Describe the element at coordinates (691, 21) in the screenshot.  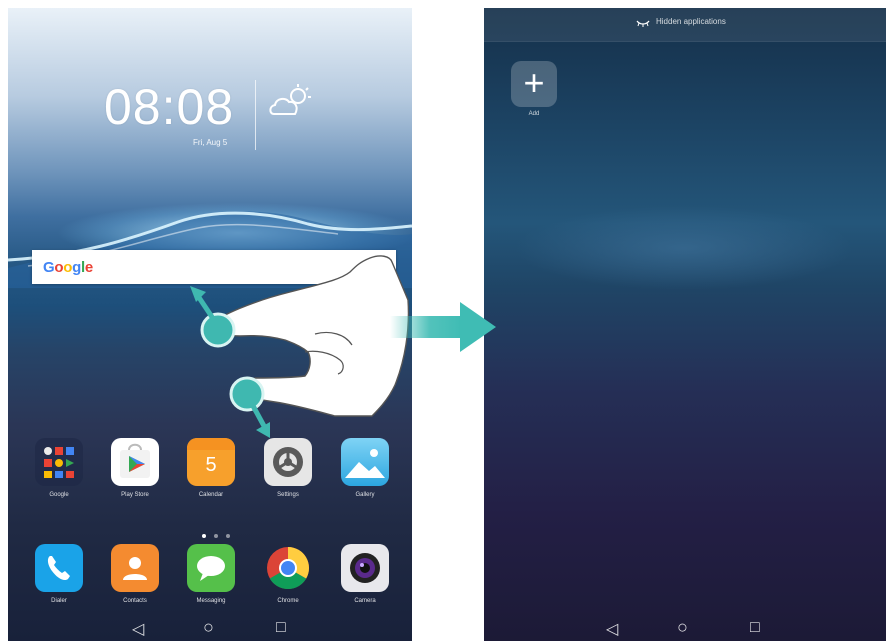
I see `hidden-apps-title: Hidden applications` at that location.